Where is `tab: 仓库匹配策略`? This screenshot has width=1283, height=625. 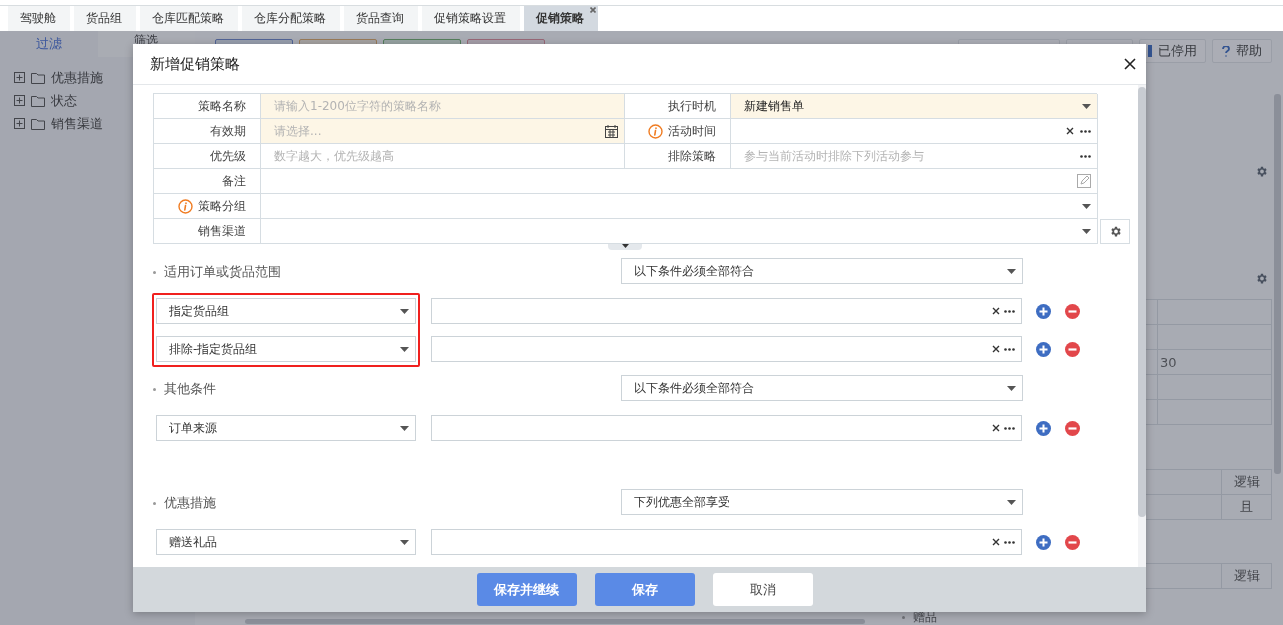 tab: 仓库匹配策略 is located at coordinates (189, 18).